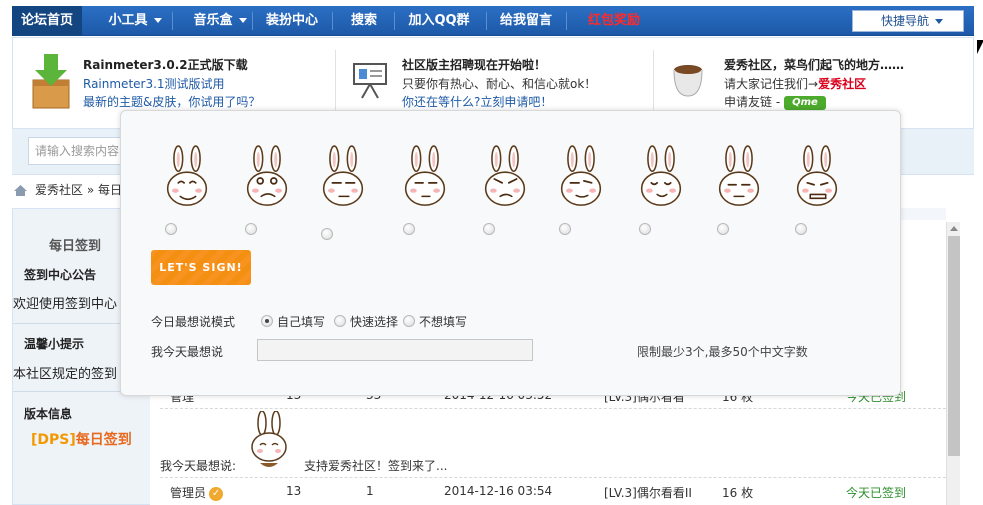 The height and width of the screenshot is (505, 983). I want to click on version-tag: [DPS], so click(53, 440).